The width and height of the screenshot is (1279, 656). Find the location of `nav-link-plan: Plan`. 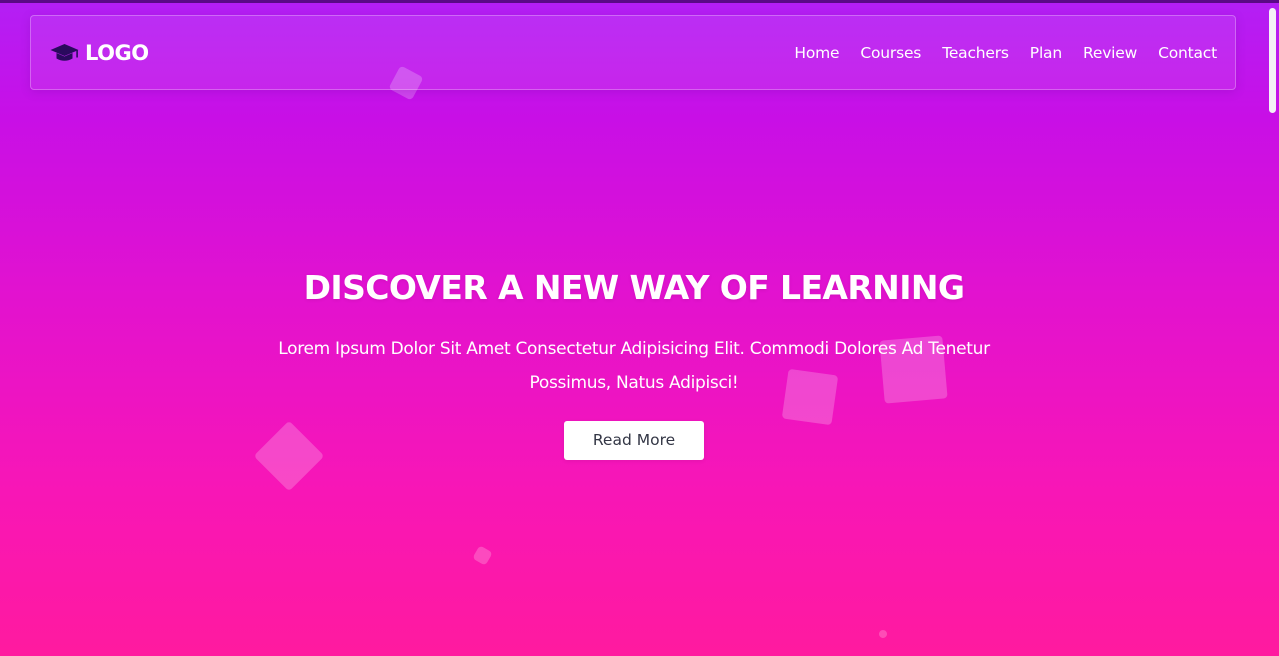

nav-link-plan: Plan is located at coordinates (1046, 53).